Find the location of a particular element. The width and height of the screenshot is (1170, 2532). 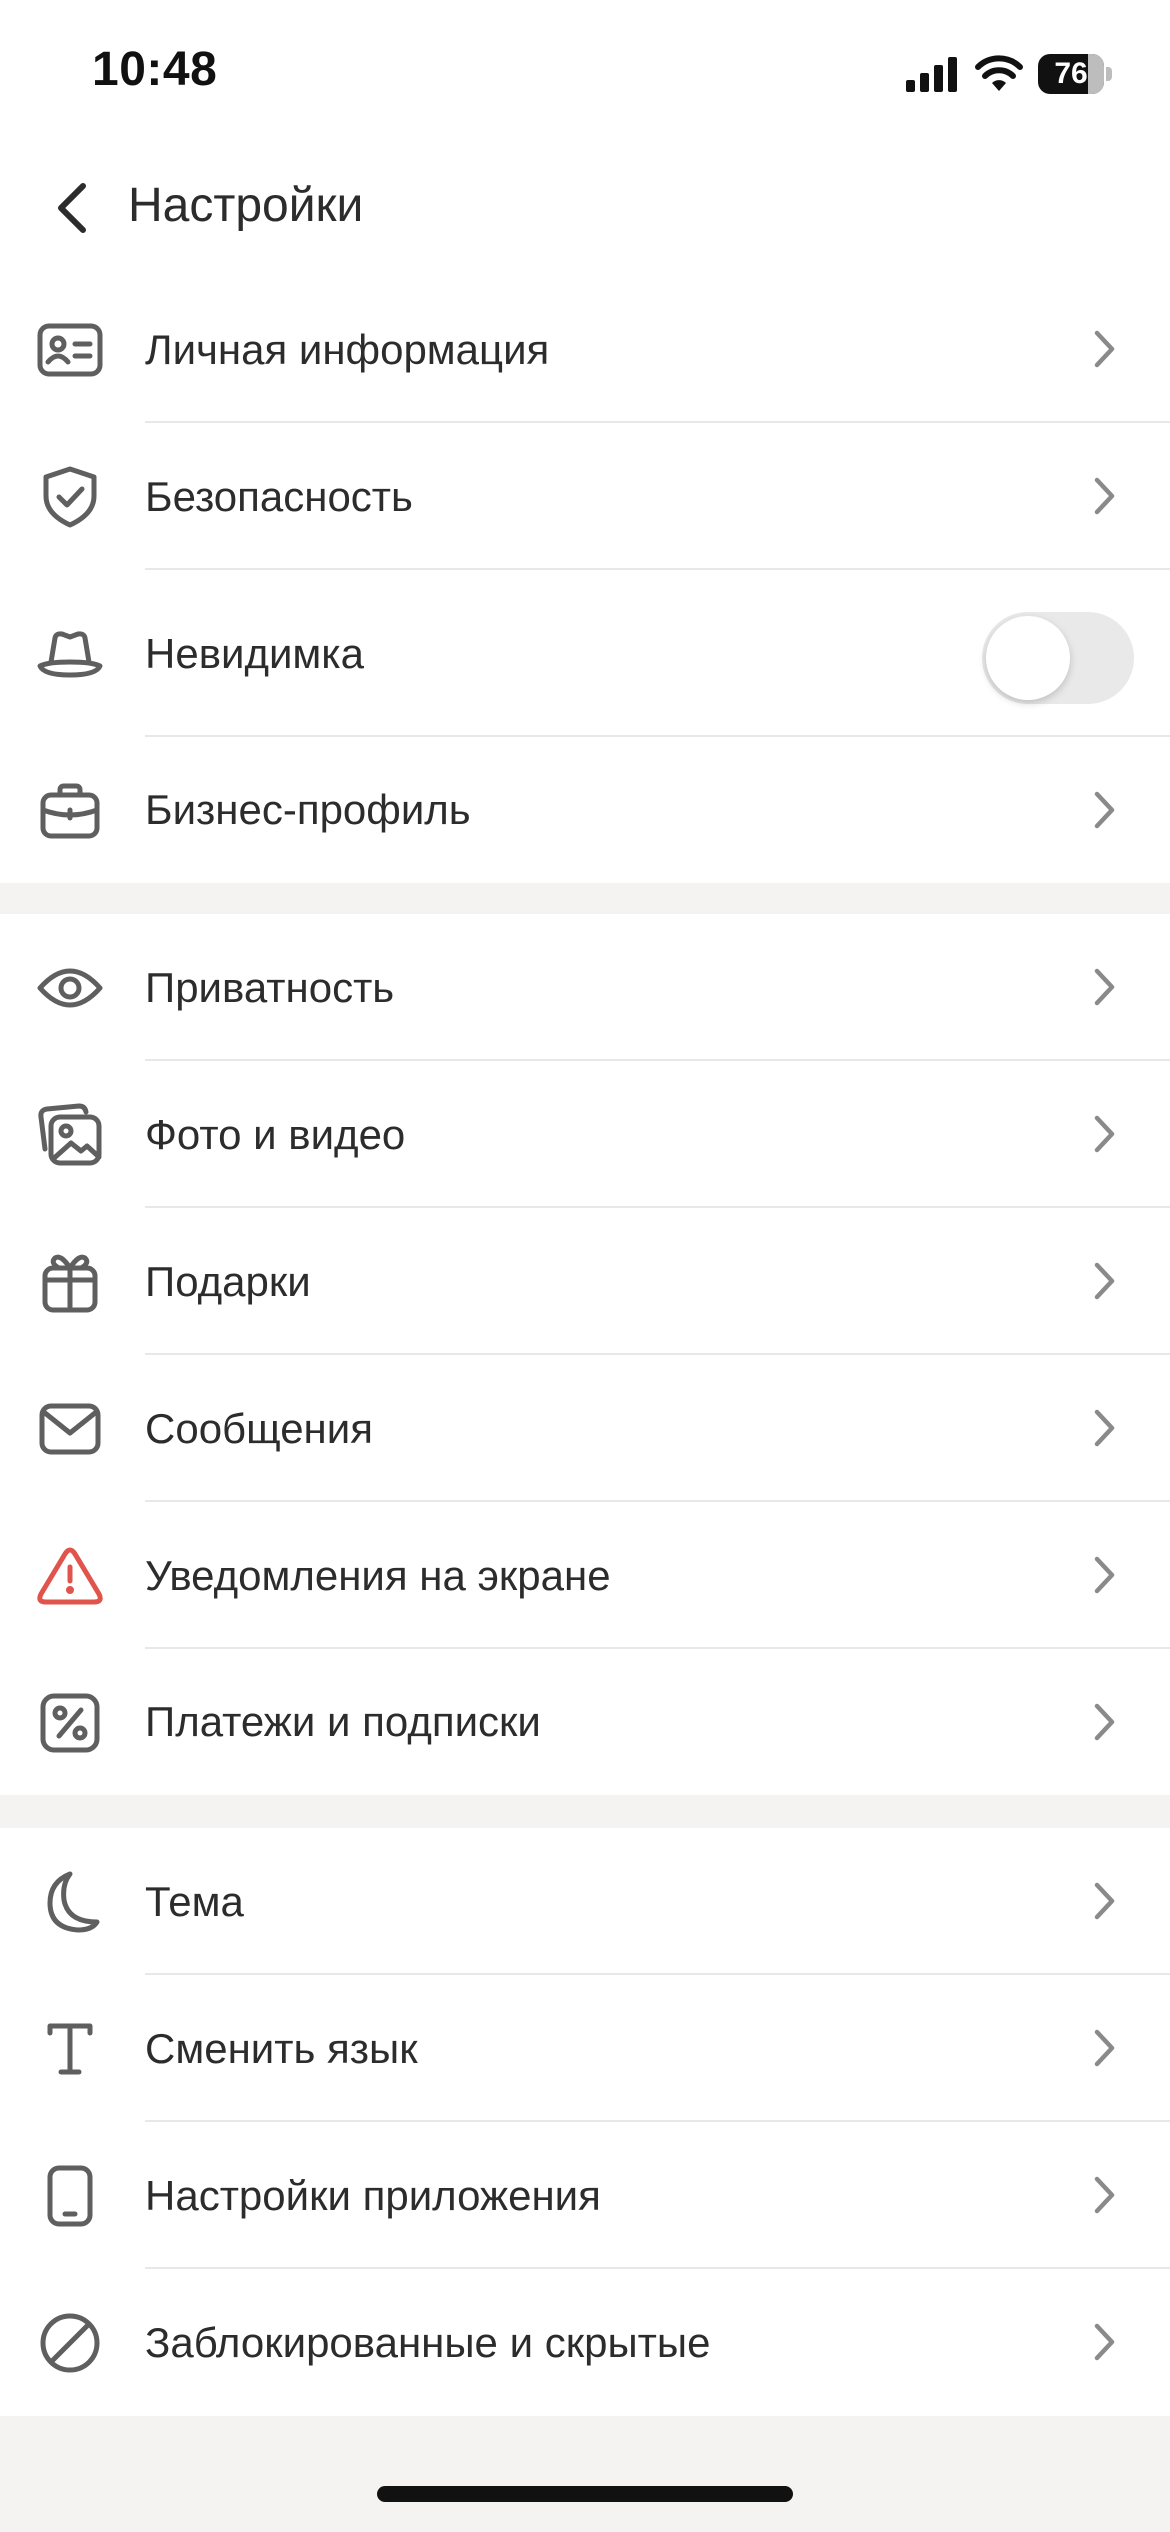

settings-row-personal-info: Личная информация is located at coordinates (585, 349).